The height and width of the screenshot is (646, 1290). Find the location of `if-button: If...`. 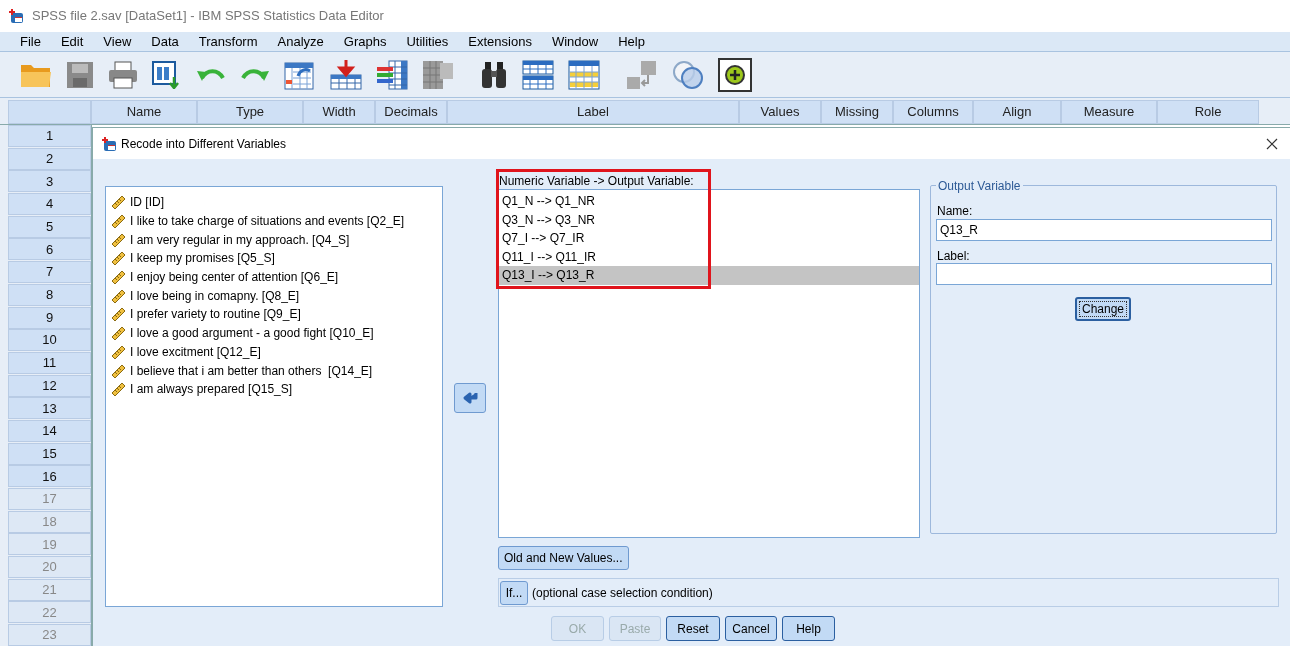

if-button: If... is located at coordinates (514, 592).